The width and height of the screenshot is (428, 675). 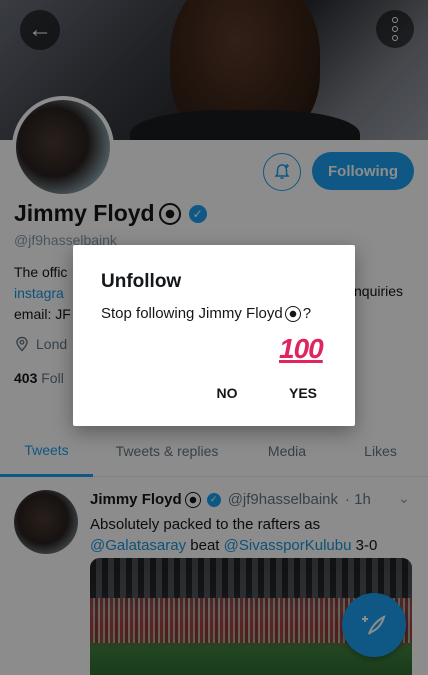 What do you see at coordinates (206, 313) in the screenshot?
I see `dialog-message: Stop following Jimmy Floyd ?` at bounding box center [206, 313].